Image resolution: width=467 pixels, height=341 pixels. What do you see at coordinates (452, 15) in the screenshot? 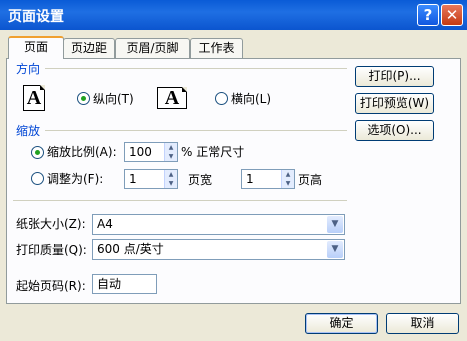
I see `close-button: ✕` at bounding box center [452, 15].